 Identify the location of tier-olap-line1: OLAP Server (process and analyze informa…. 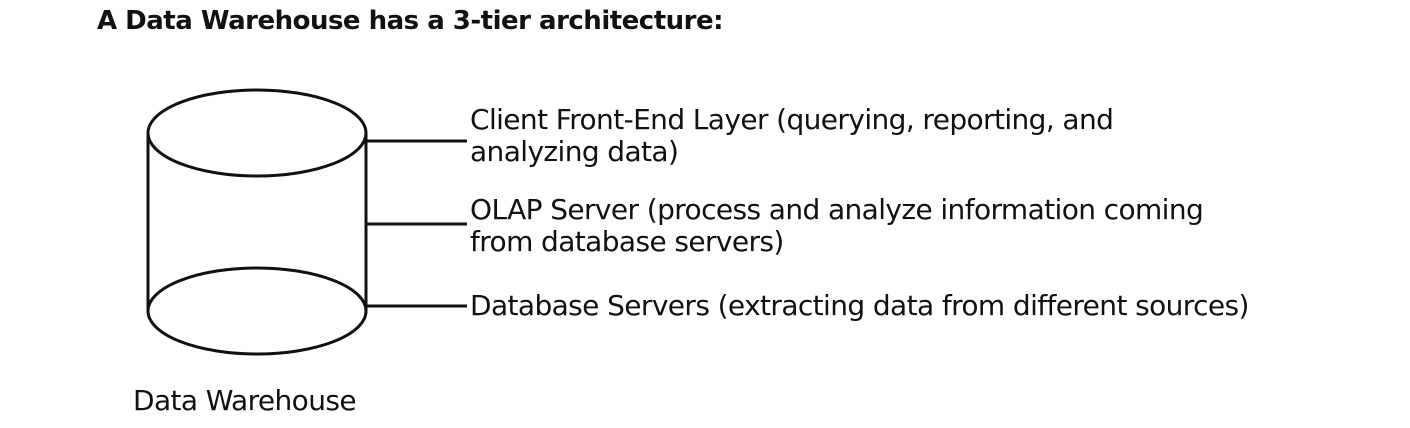
(837, 209).